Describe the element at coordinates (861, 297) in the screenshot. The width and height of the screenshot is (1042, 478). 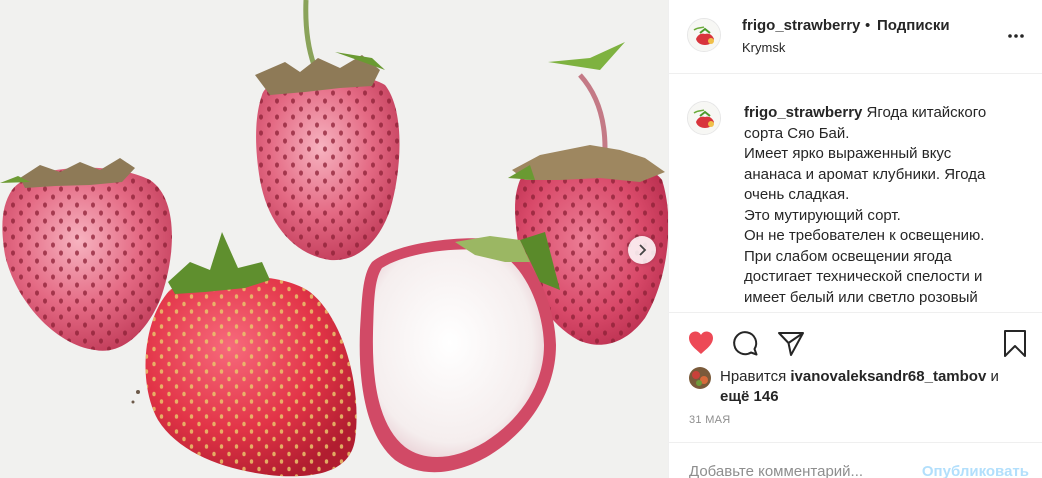
I see `caption-line: имеет белый или светло розовый` at that location.